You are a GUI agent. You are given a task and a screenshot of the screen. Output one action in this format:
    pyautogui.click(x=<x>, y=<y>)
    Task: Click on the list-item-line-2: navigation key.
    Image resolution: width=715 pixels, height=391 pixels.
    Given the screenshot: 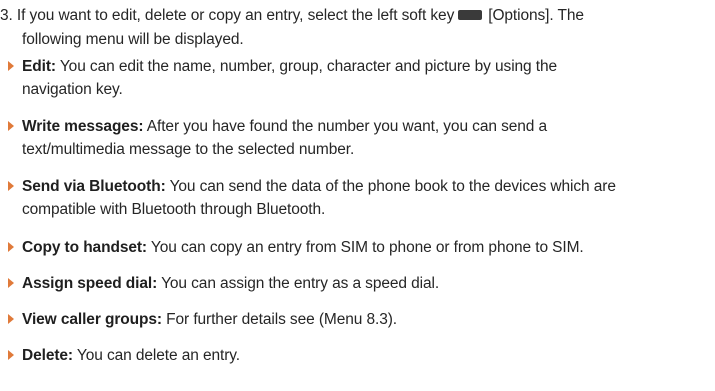 What is the action you would take?
    pyautogui.click(x=72, y=89)
    